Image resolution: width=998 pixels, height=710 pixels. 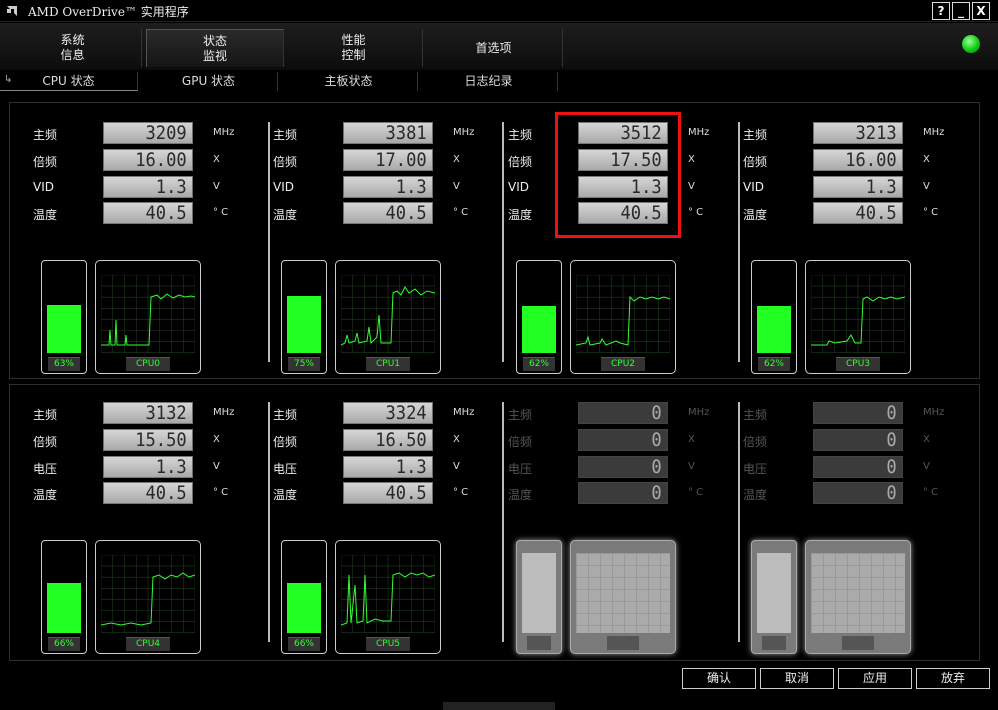 What do you see at coordinates (539, 643) in the screenshot?
I see `meter-slot` at bounding box center [539, 643].